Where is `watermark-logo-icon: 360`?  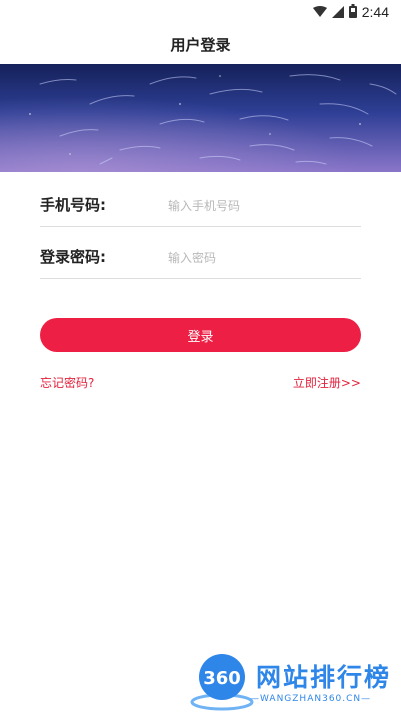 watermark-logo-icon: 360 is located at coordinates (222, 682).